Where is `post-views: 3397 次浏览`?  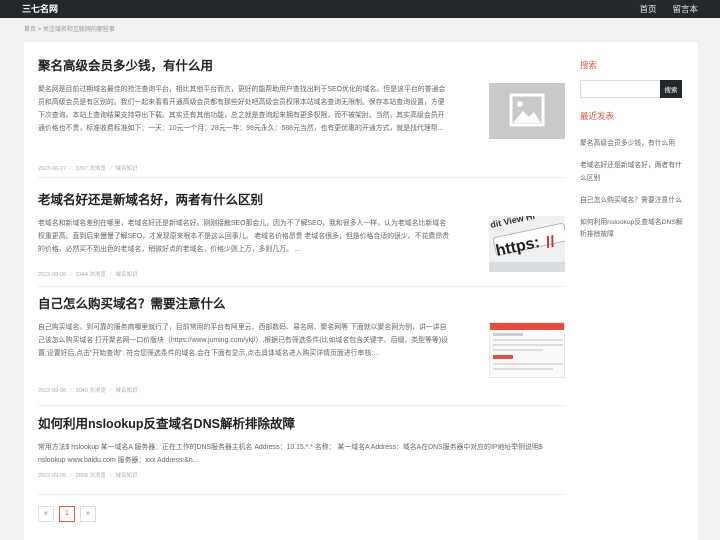 post-views: 3397 次浏览 is located at coordinates (90, 169).